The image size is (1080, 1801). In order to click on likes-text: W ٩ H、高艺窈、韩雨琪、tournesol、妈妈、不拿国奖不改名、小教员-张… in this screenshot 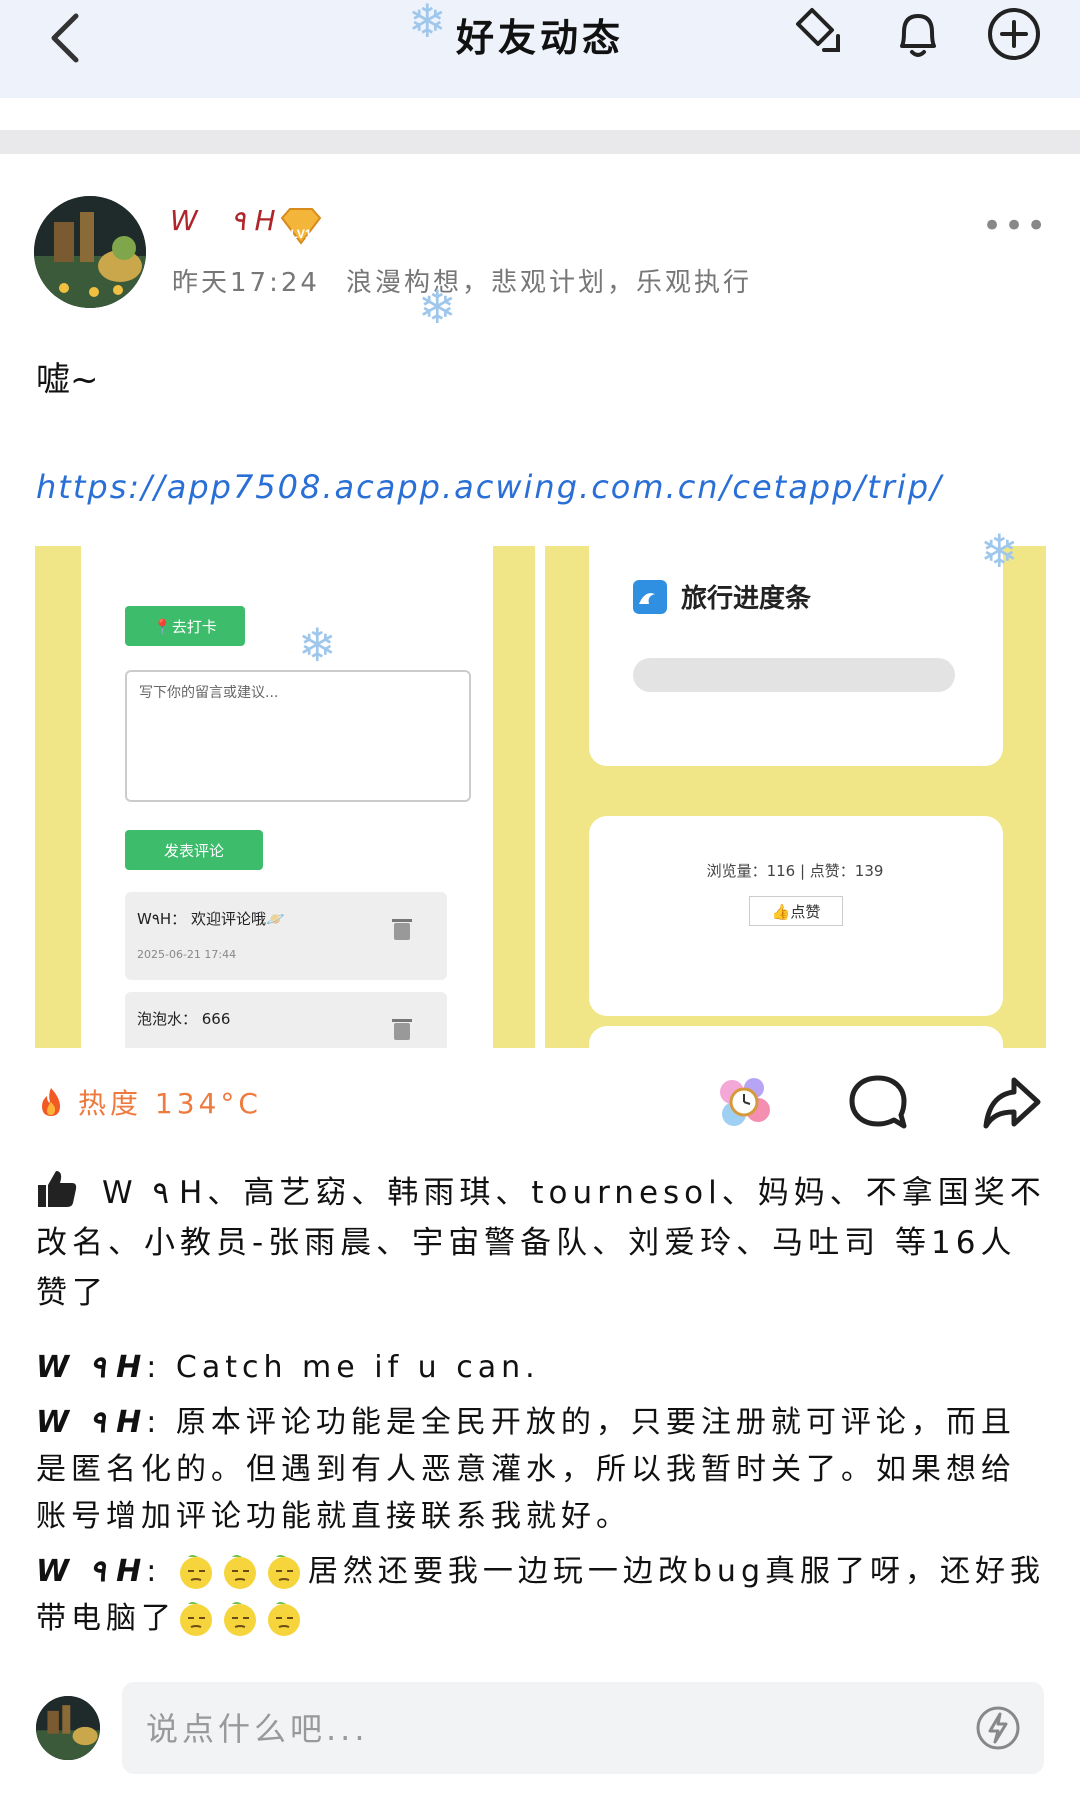, I will do `click(541, 1243)`.